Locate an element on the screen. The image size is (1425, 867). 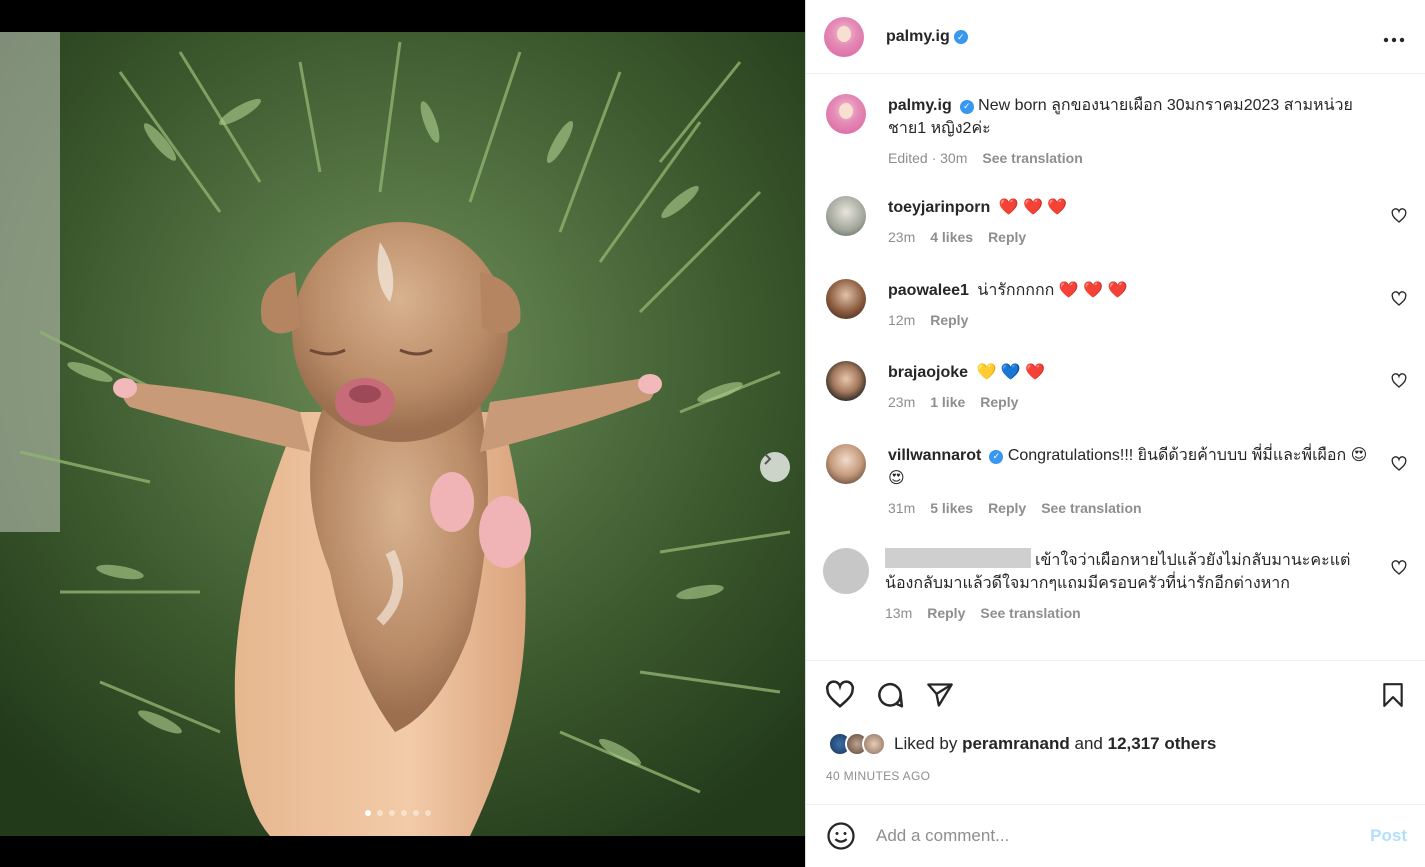
comment-item: toeyjarinporn ❤️ ❤️ ❤️ 23m 4 likes Reply is located at coordinates (1116, 222).